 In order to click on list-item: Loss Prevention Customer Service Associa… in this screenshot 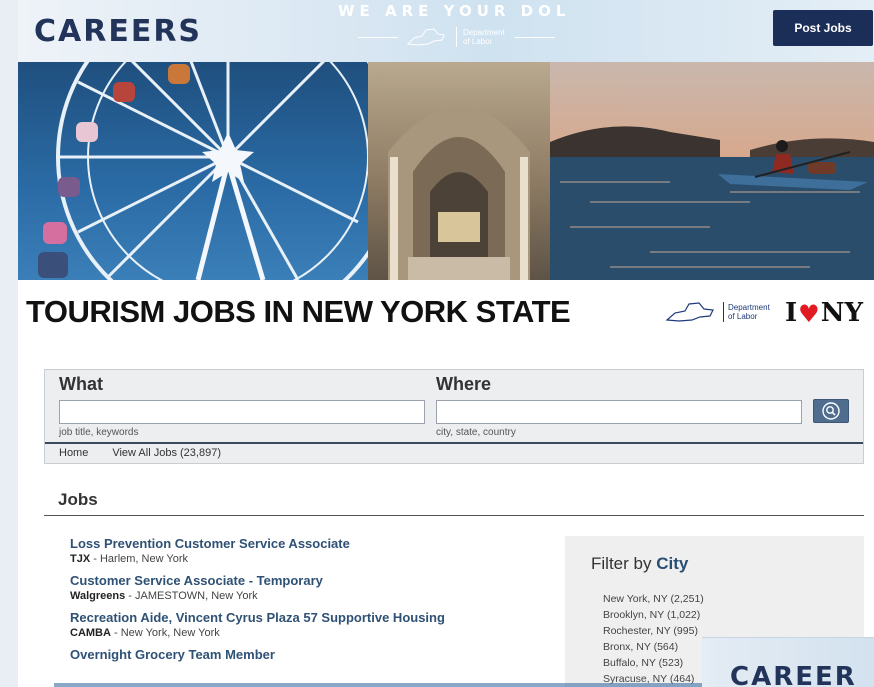, I will do `click(295, 551)`.